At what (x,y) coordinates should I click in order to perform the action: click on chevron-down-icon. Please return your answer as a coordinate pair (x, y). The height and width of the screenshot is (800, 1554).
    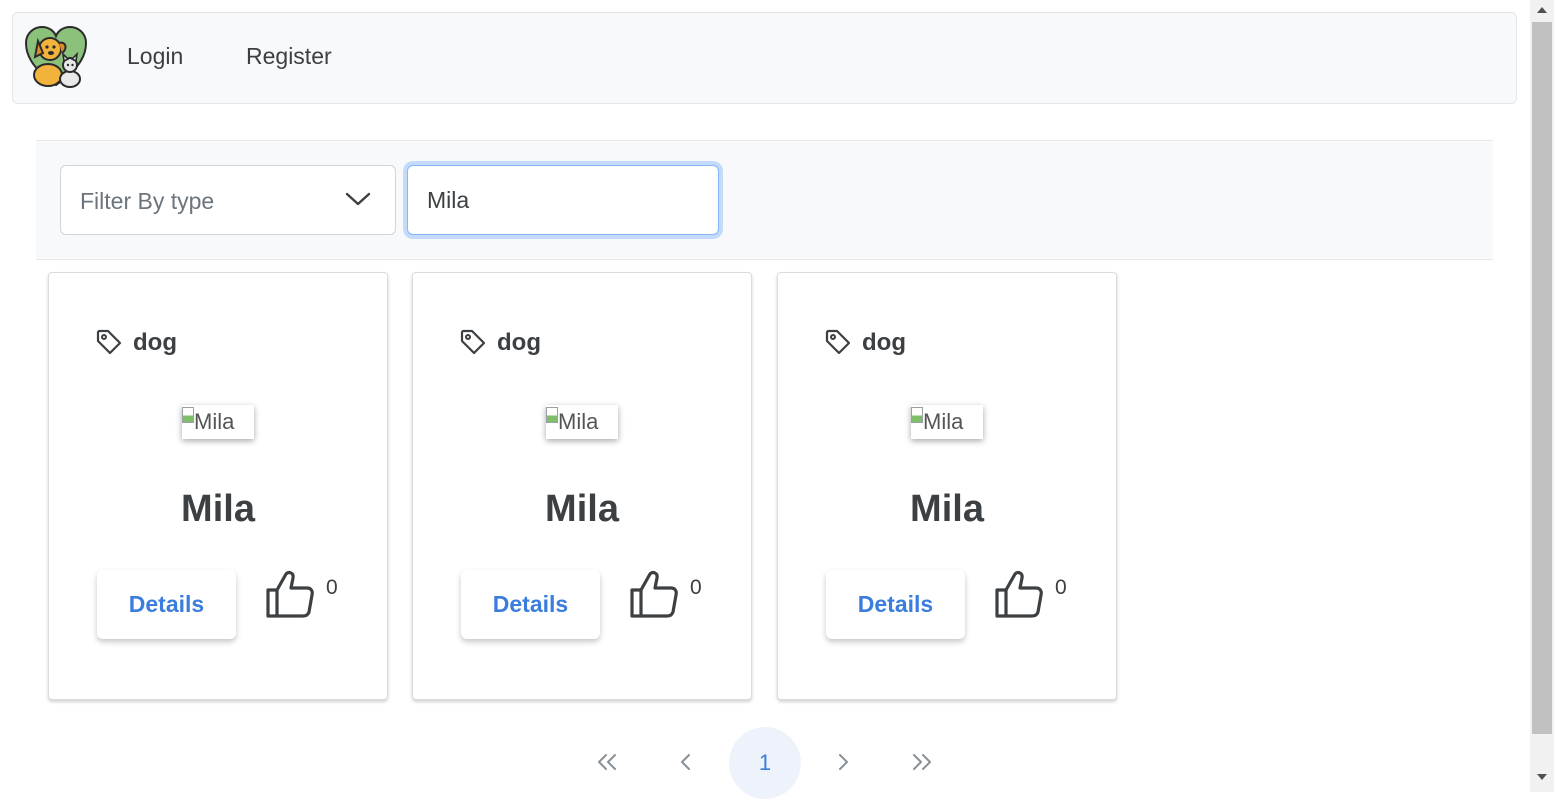
    Looking at the image, I should click on (358, 199).